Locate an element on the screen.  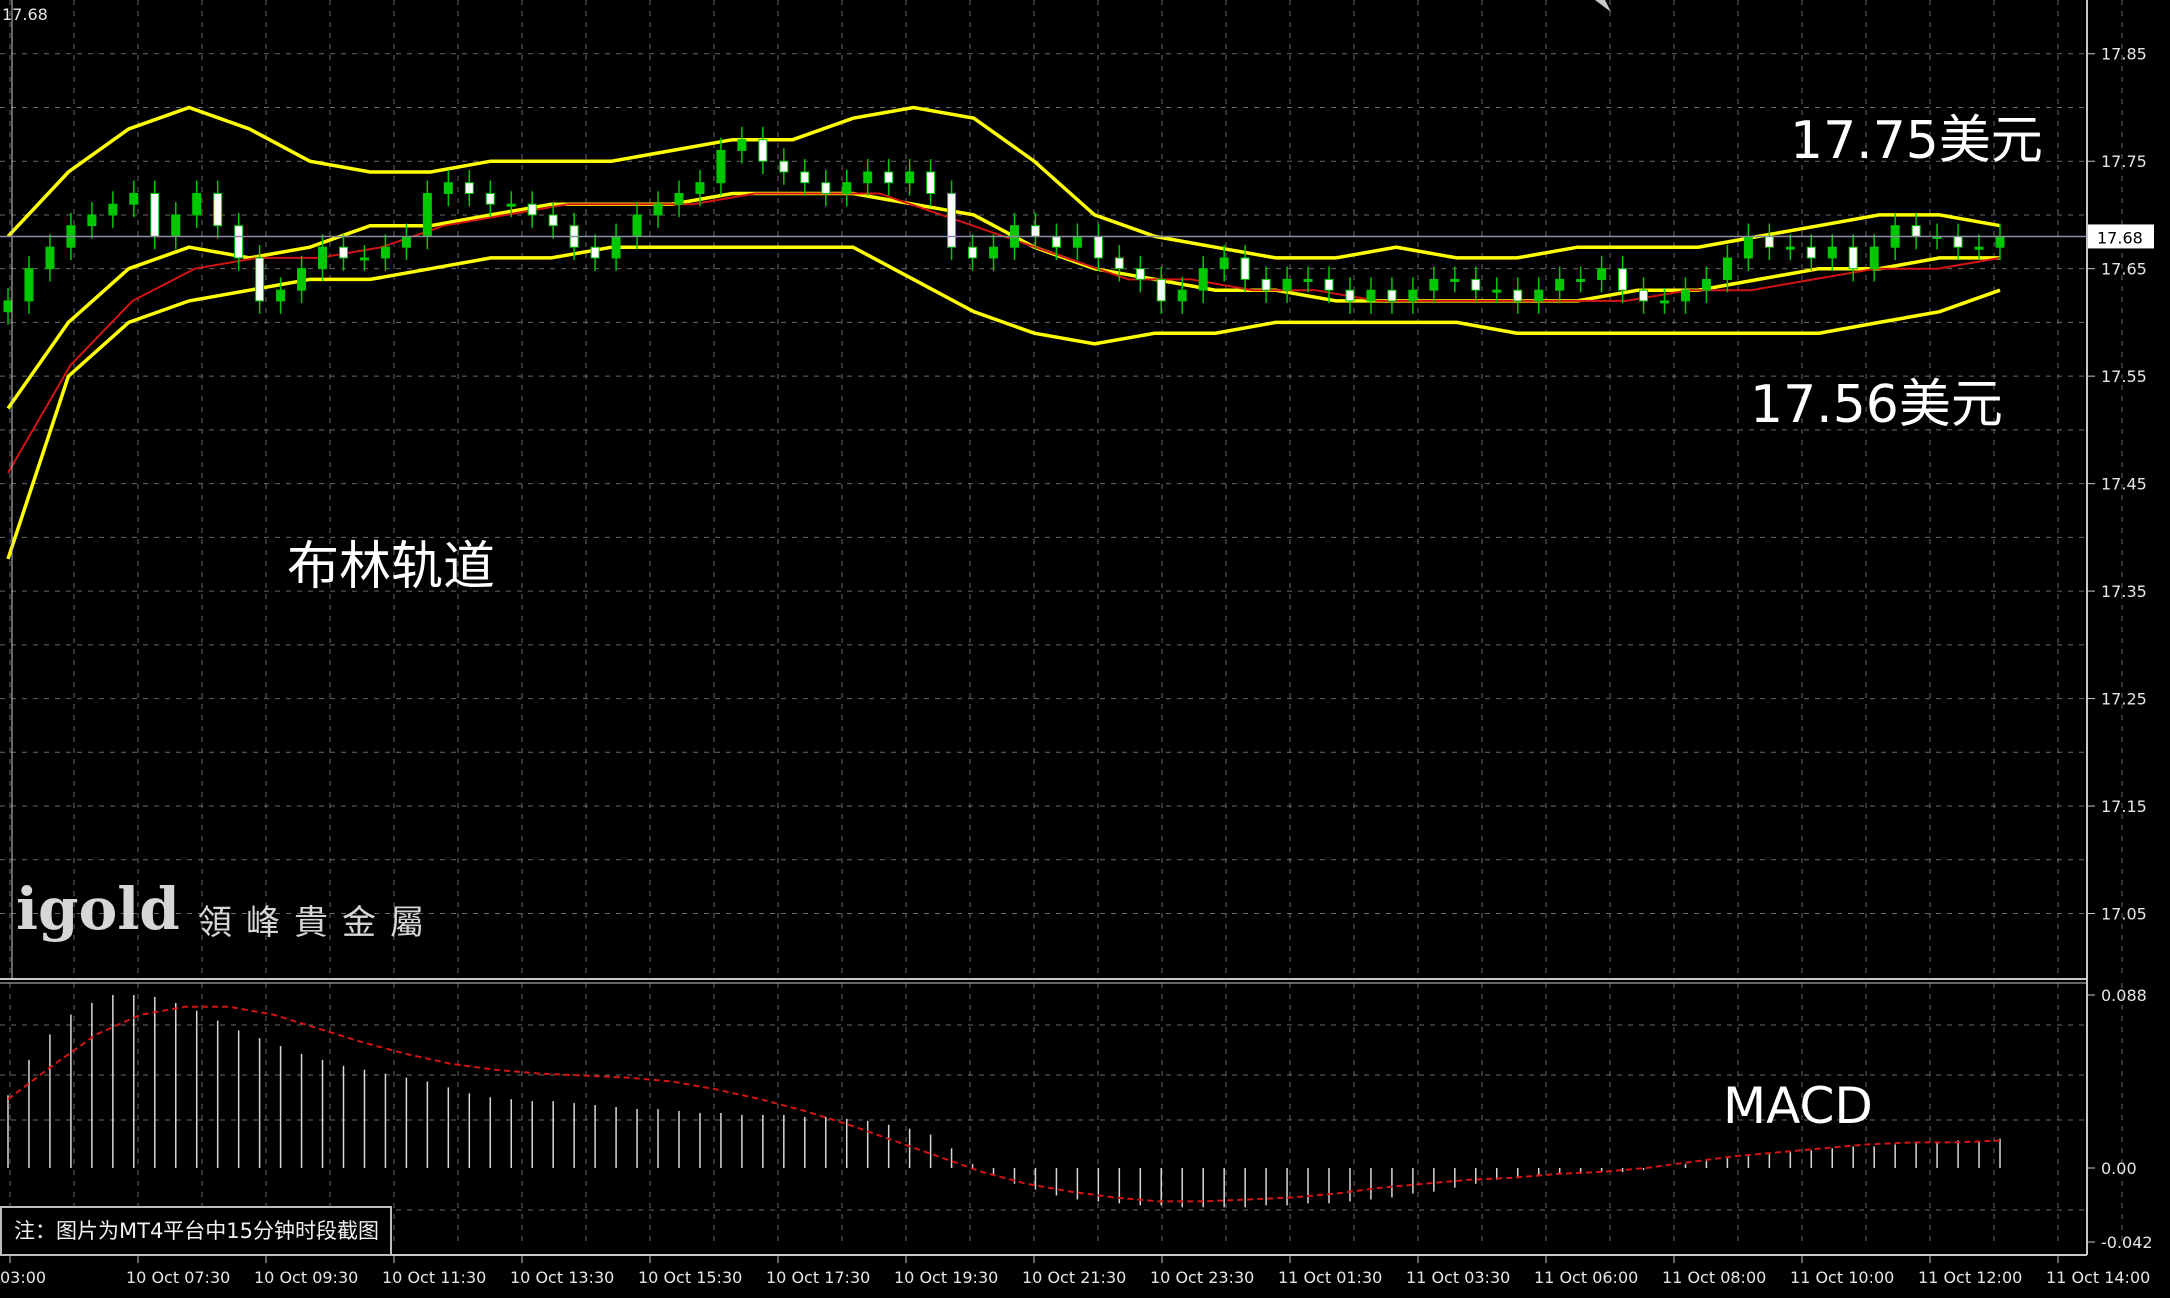
x-tick-label: 10 Oct 11:30 is located at coordinates (434, 1277).